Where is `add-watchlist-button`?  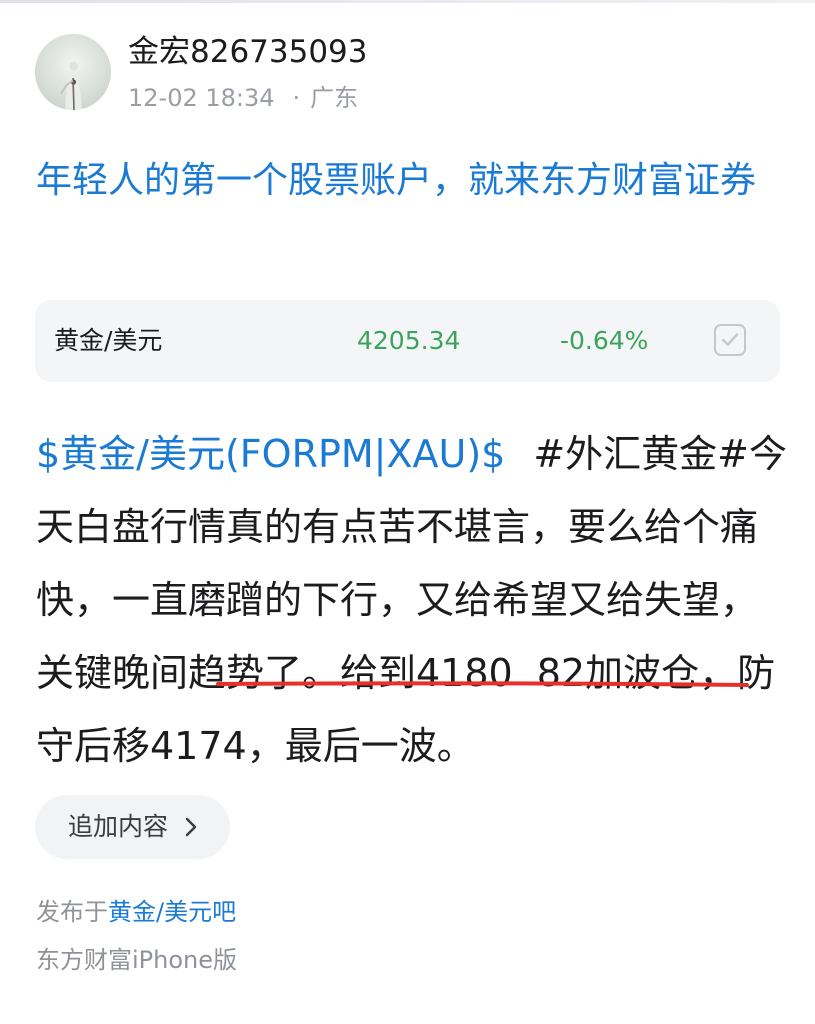
add-watchlist-button is located at coordinates (730, 340).